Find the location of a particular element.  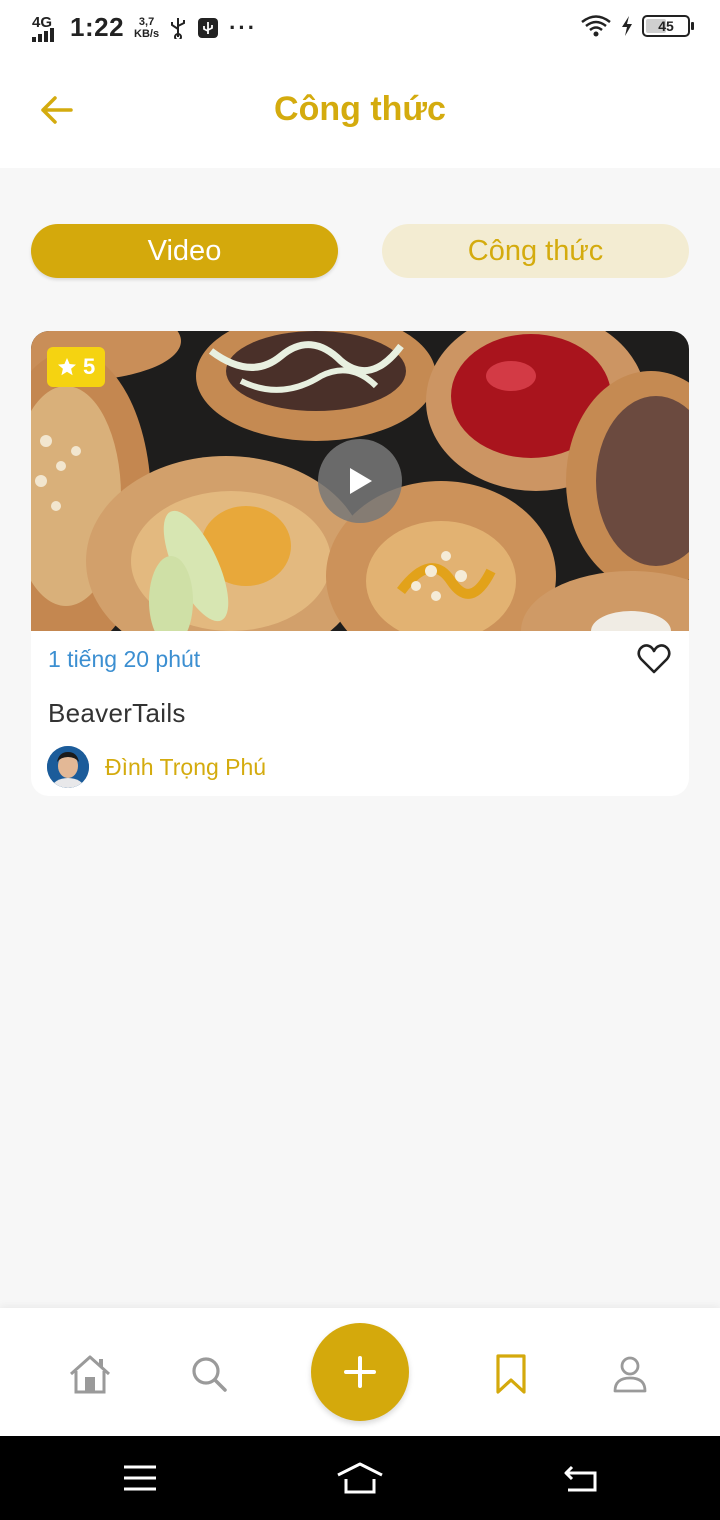

nav-search is located at coordinates (209, 1374).